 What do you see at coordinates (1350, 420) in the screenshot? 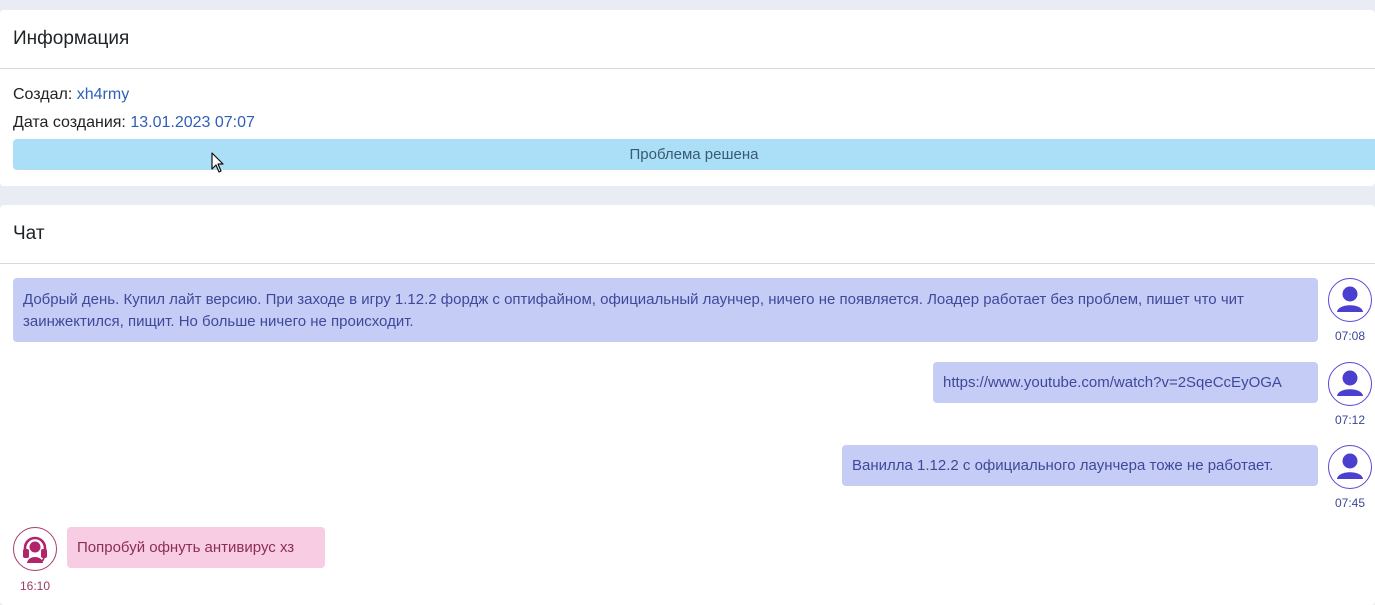
I see `message-time: 07:12` at bounding box center [1350, 420].